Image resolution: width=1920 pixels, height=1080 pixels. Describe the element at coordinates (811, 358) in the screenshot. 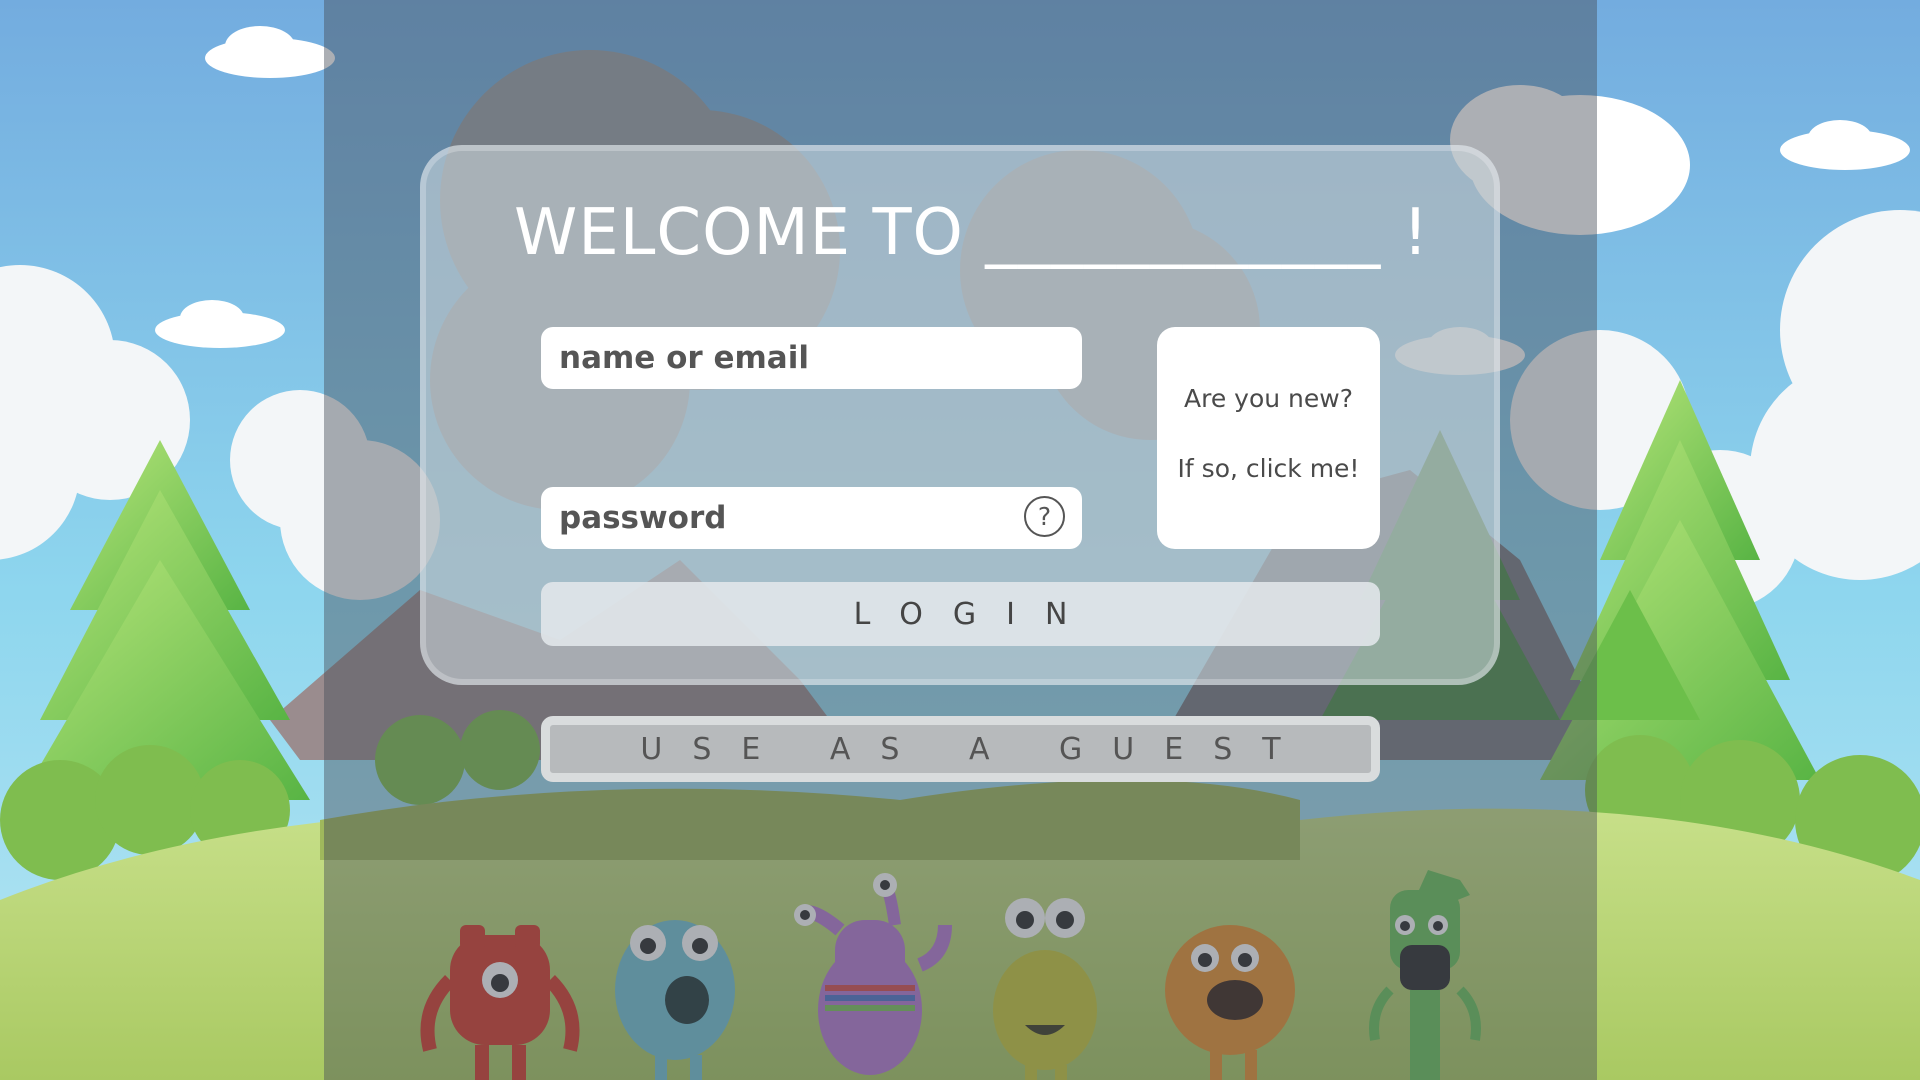

I see `username-field` at that location.